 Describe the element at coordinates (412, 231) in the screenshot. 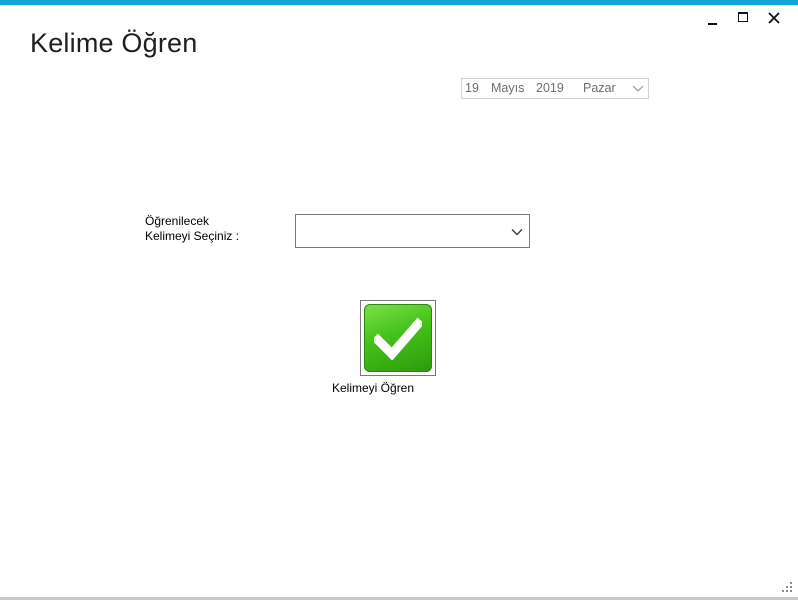

I see `word-select-dropdown` at that location.